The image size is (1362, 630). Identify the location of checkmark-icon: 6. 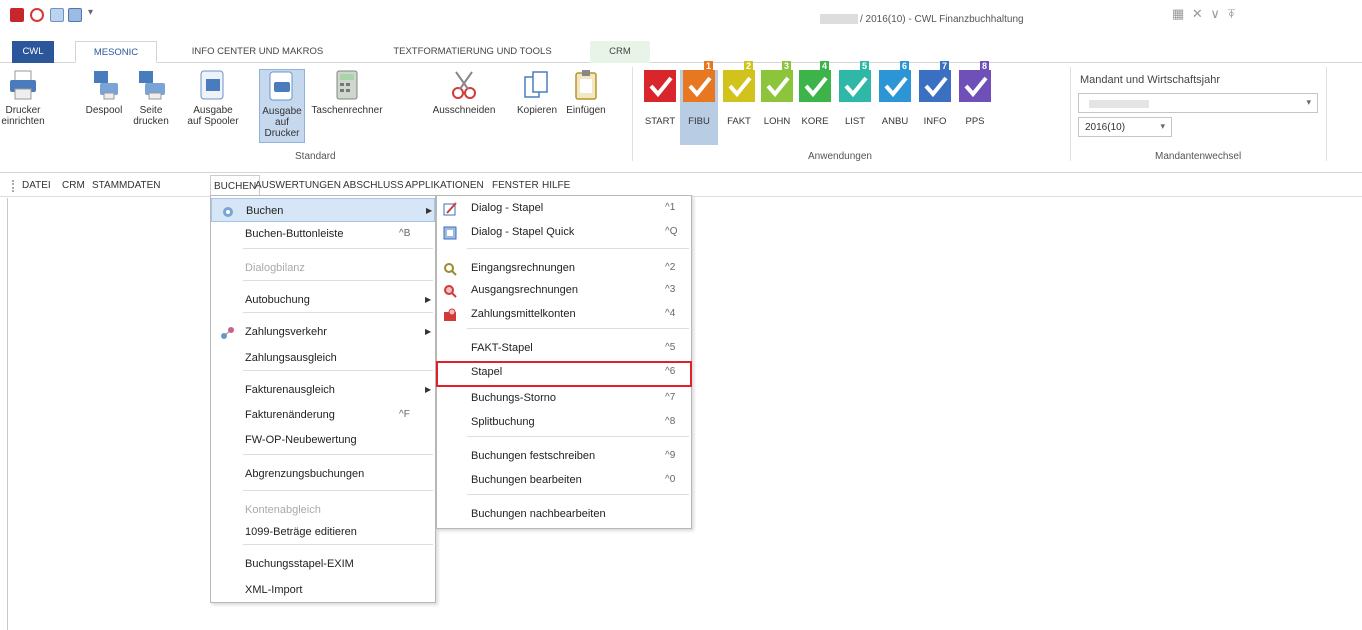
(895, 81).